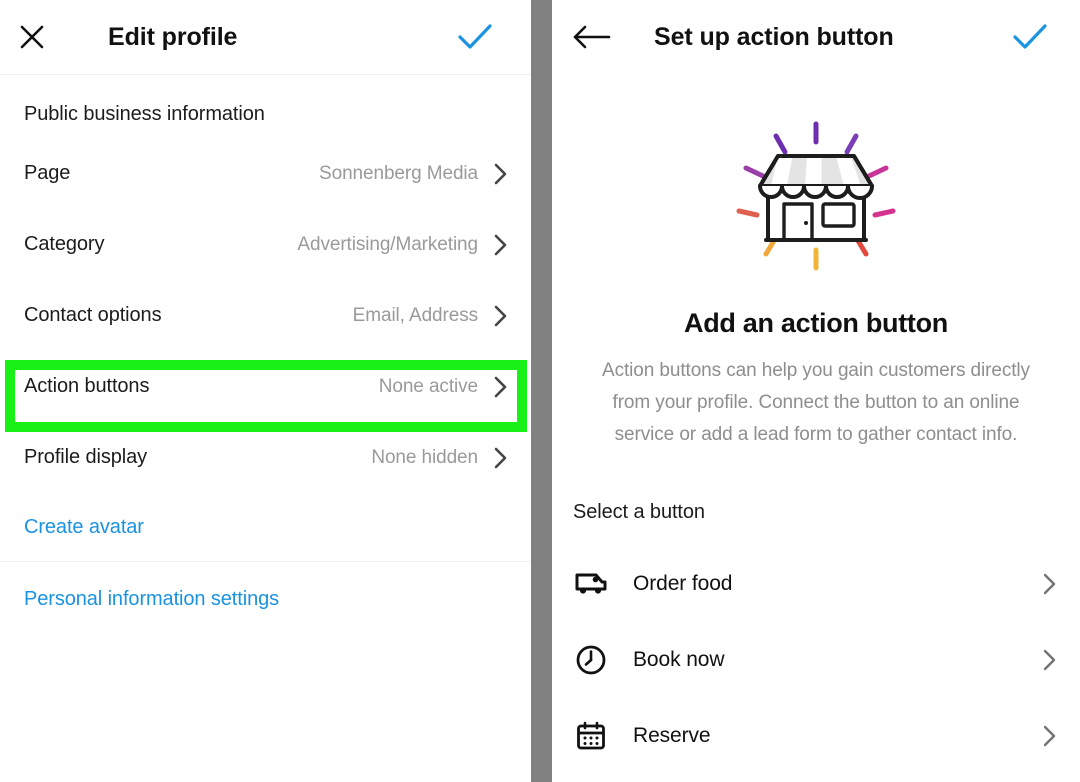 This screenshot has height=782, width=1080. What do you see at coordinates (93, 315) in the screenshot?
I see `row-label: Contact options` at bounding box center [93, 315].